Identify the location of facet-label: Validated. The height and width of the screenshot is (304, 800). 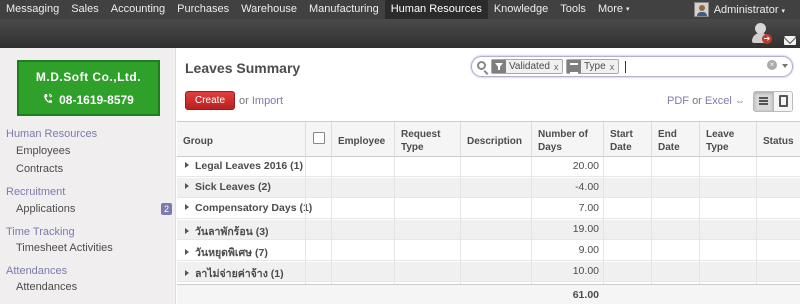
(529, 66).